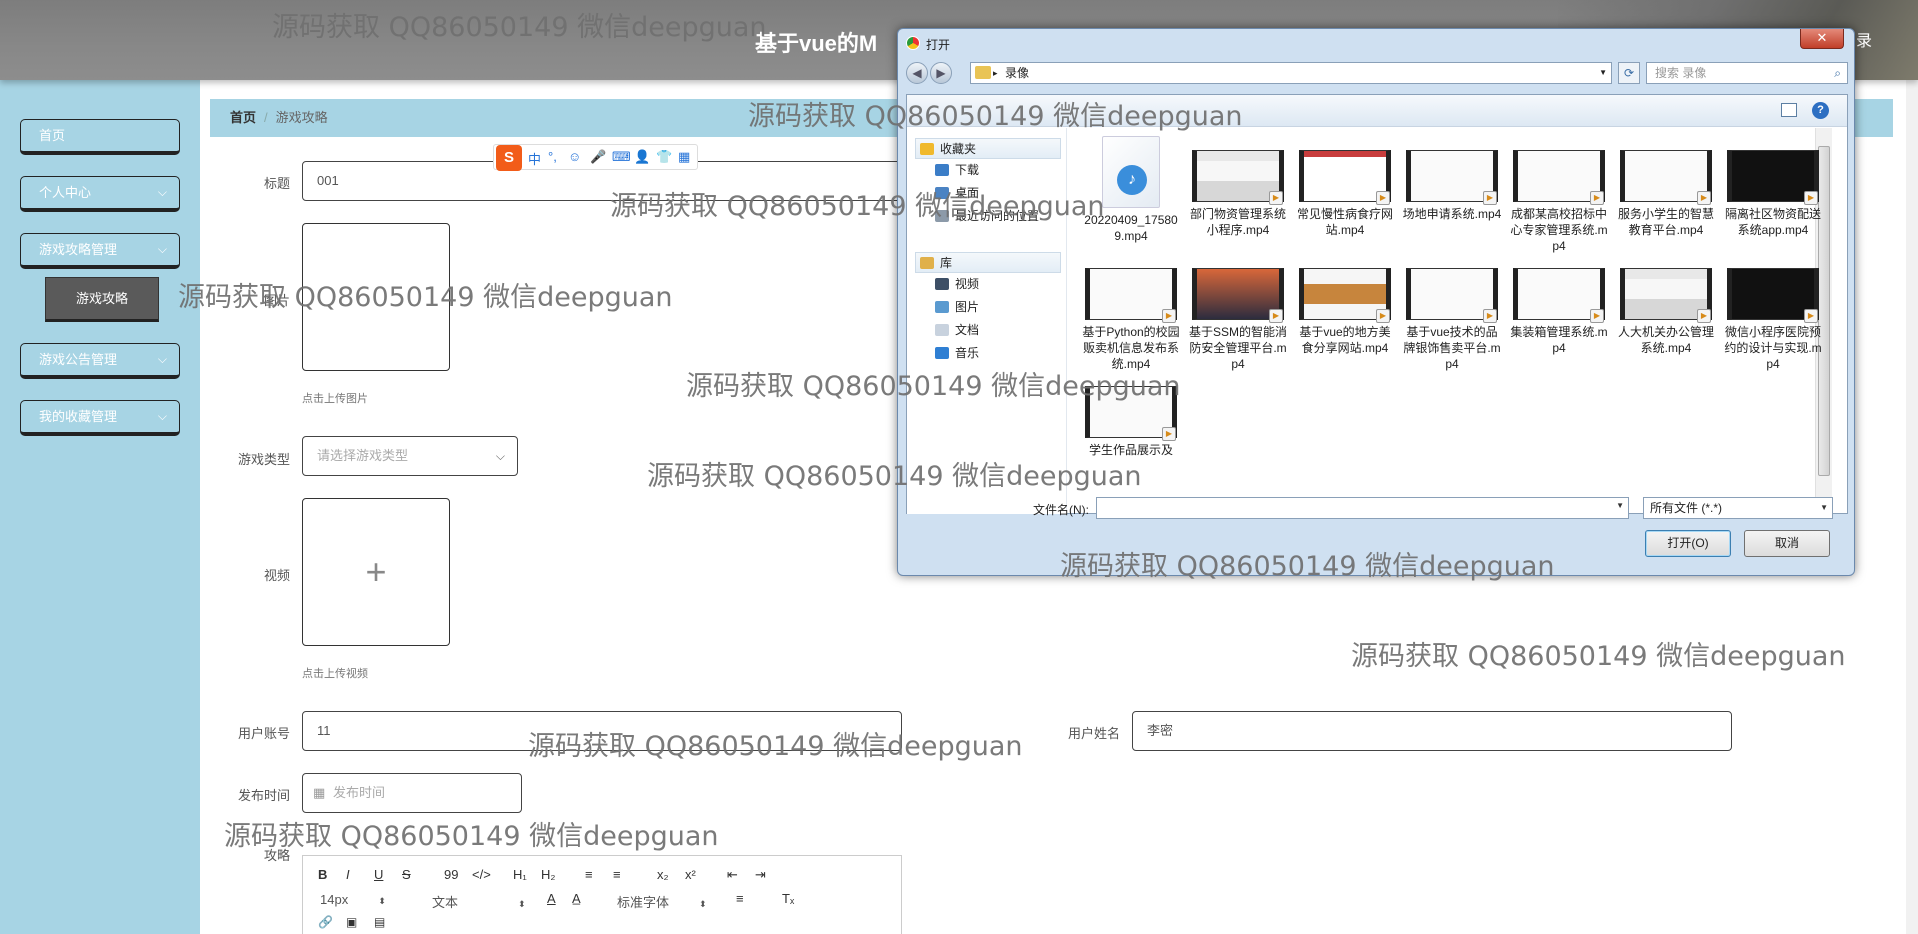 Image resolution: width=1918 pixels, height=934 pixels. Describe the element at coordinates (643, 902) in the screenshot. I see `font-family-value: 标准字体` at that location.